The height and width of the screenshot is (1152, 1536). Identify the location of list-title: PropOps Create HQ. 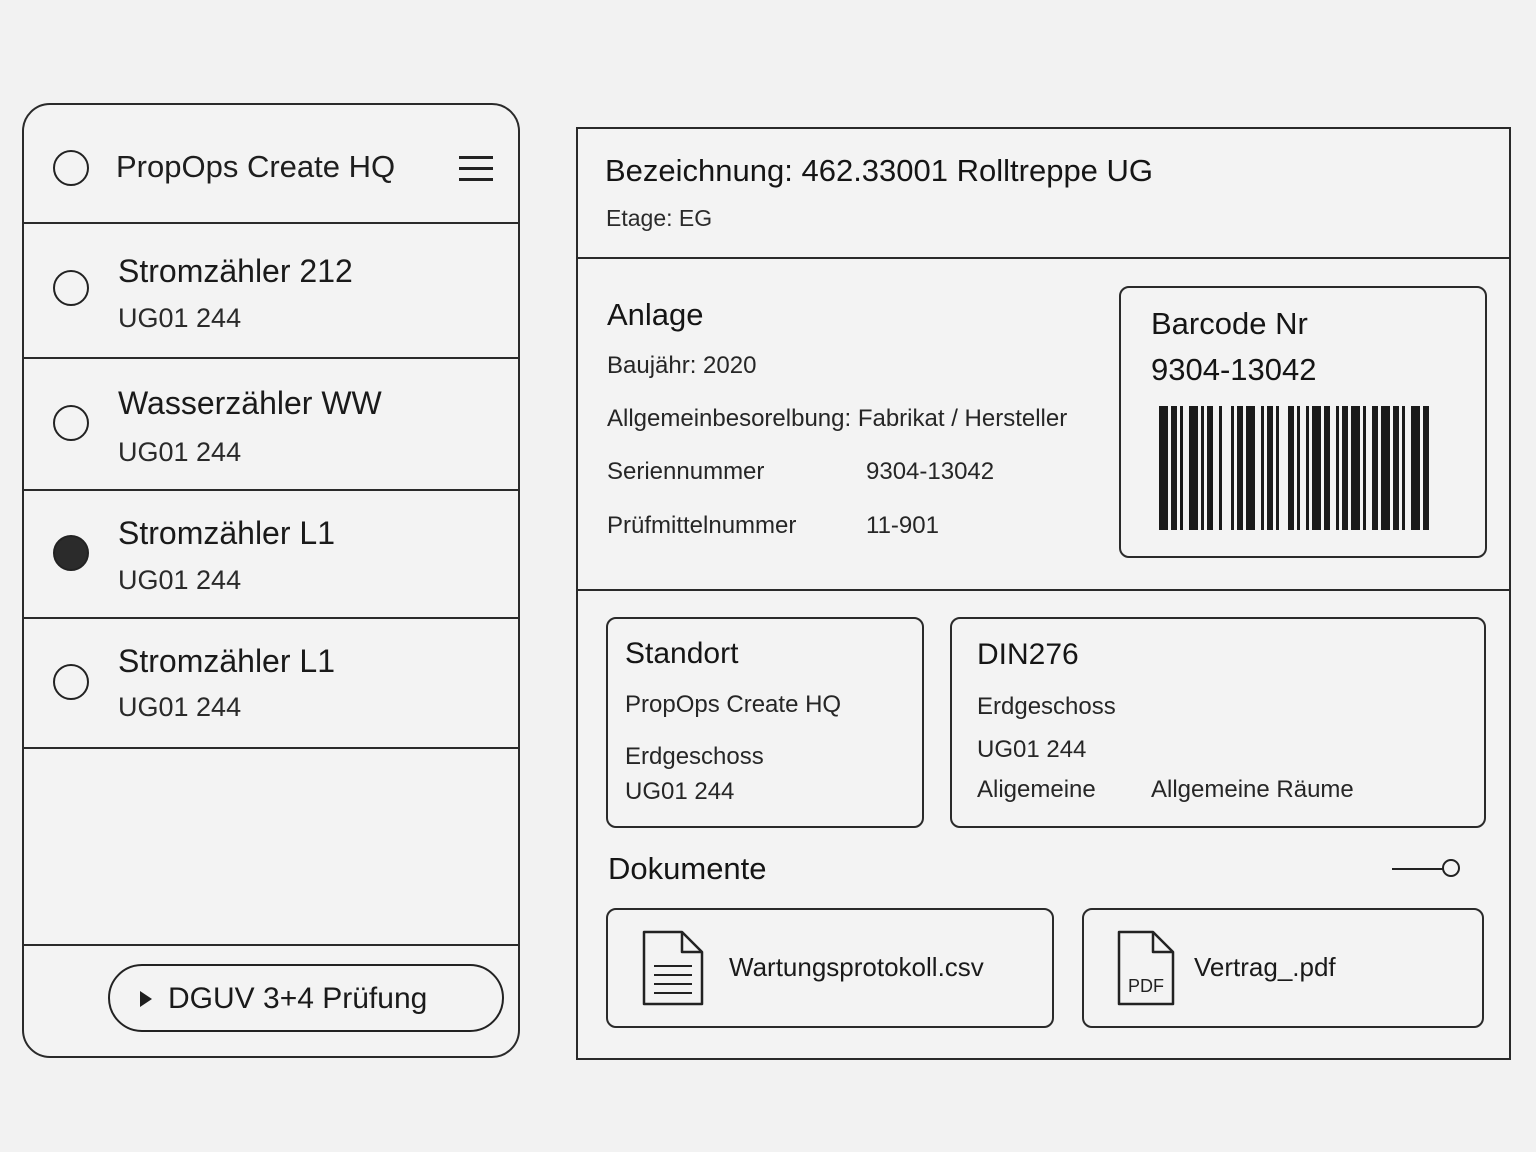
(256, 166).